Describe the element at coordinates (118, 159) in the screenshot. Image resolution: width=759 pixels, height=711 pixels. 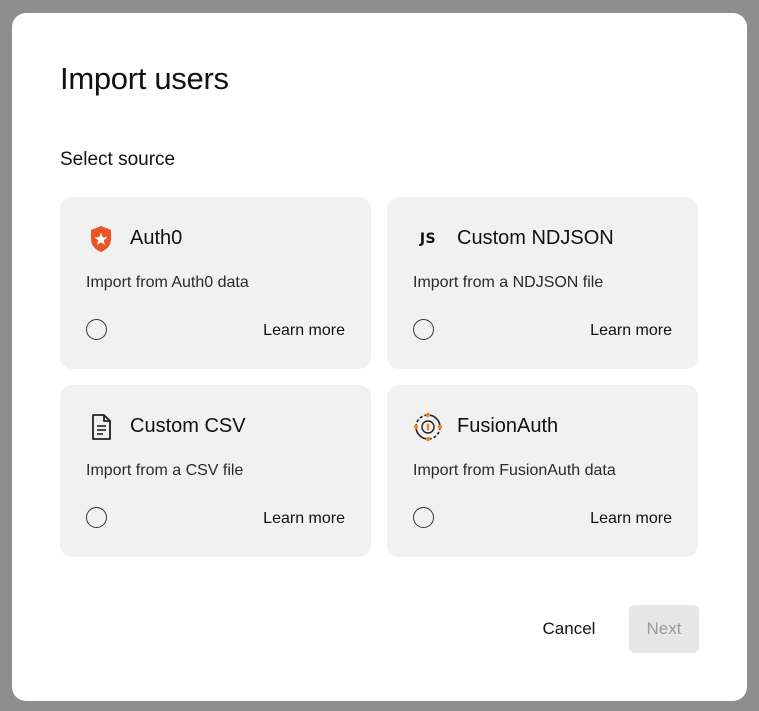
I see `section-heading: Select source` at that location.